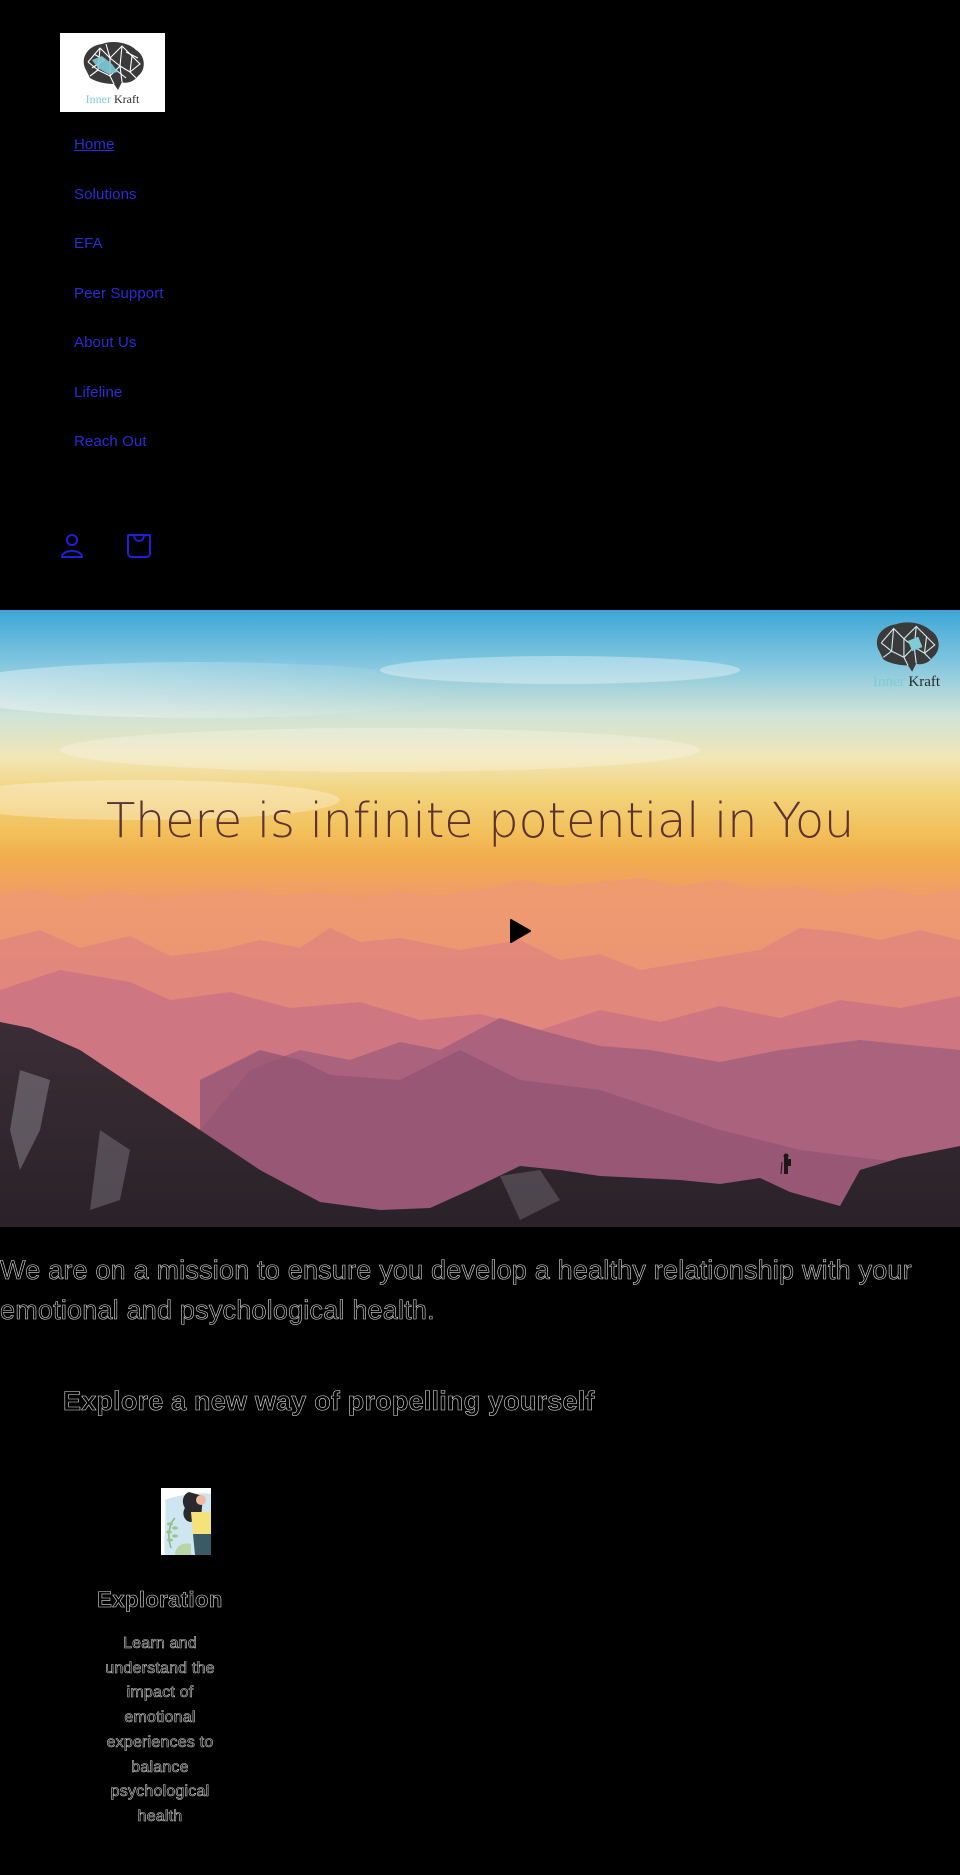 The width and height of the screenshot is (960, 1875). What do you see at coordinates (480, 821) in the screenshot?
I see `hero-title: There is infinite potential in You` at bounding box center [480, 821].